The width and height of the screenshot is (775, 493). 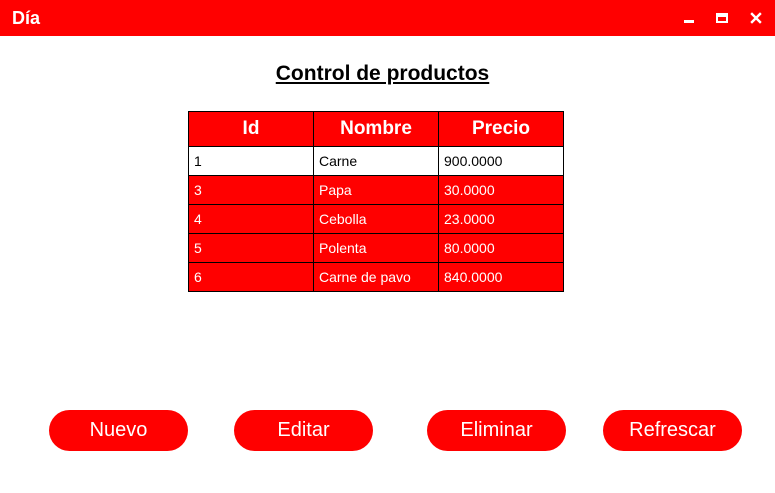 I want to click on column-header-nombre: Nombre, so click(x=376, y=129).